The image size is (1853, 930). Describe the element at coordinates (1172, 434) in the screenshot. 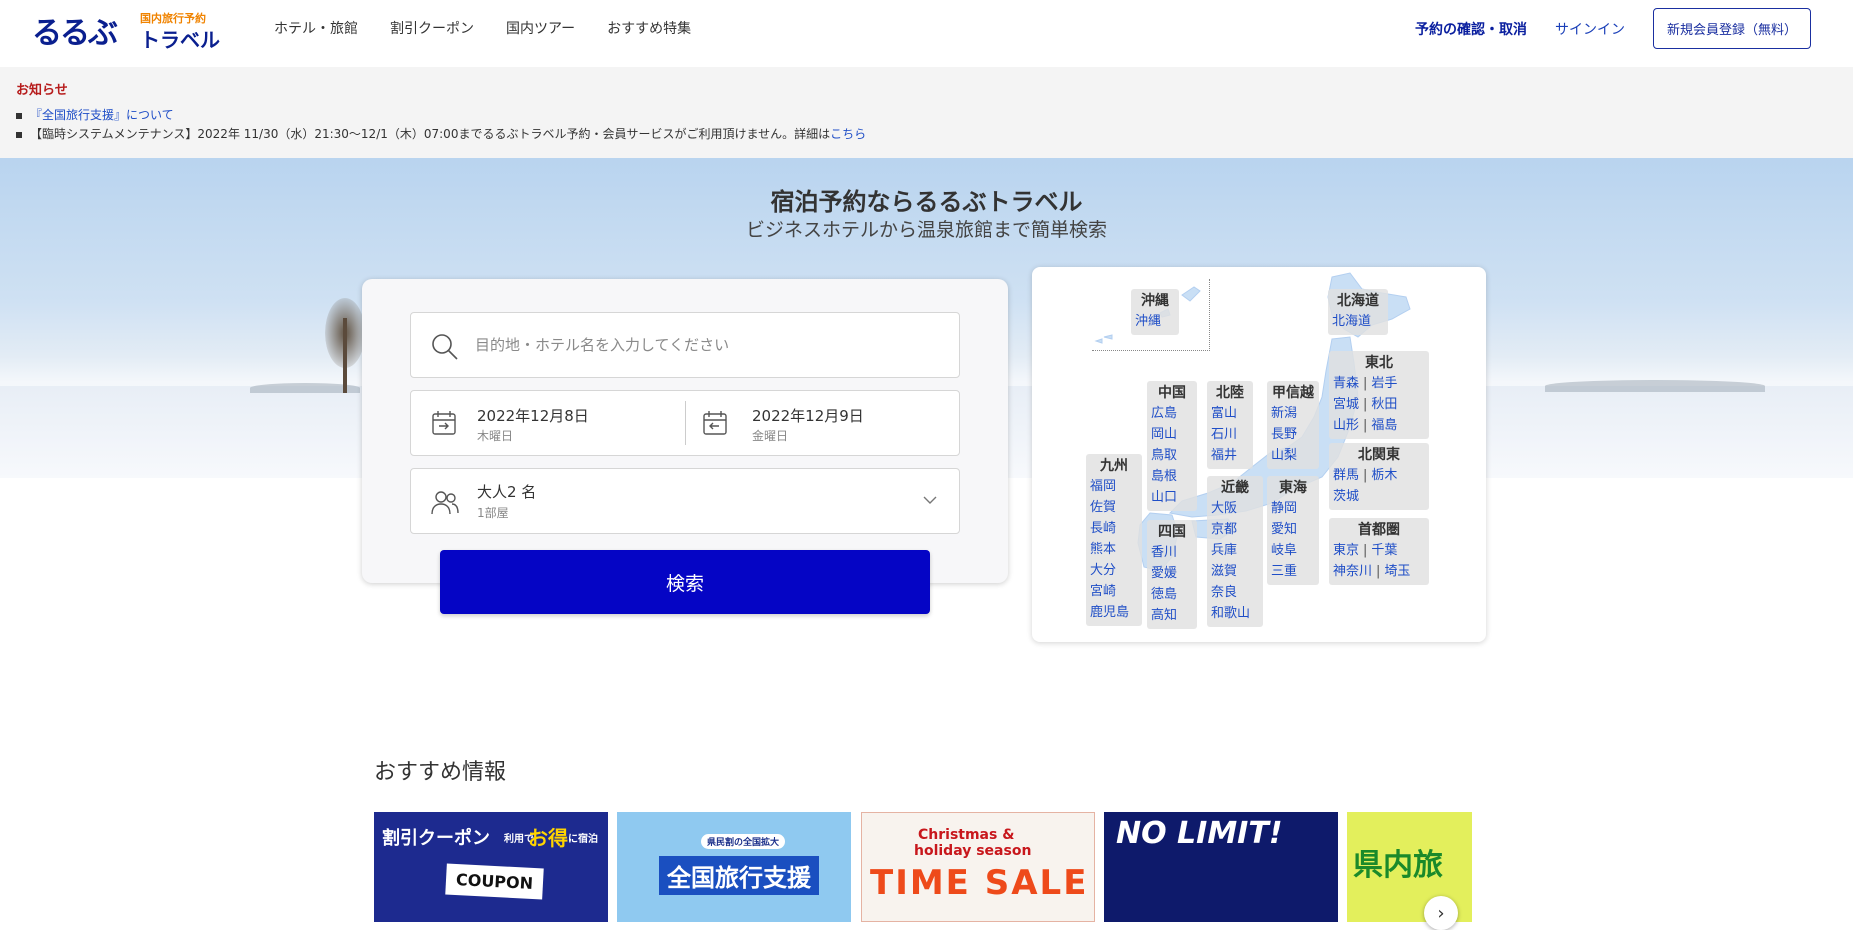

I see `pref-link: 岡山` at that location.